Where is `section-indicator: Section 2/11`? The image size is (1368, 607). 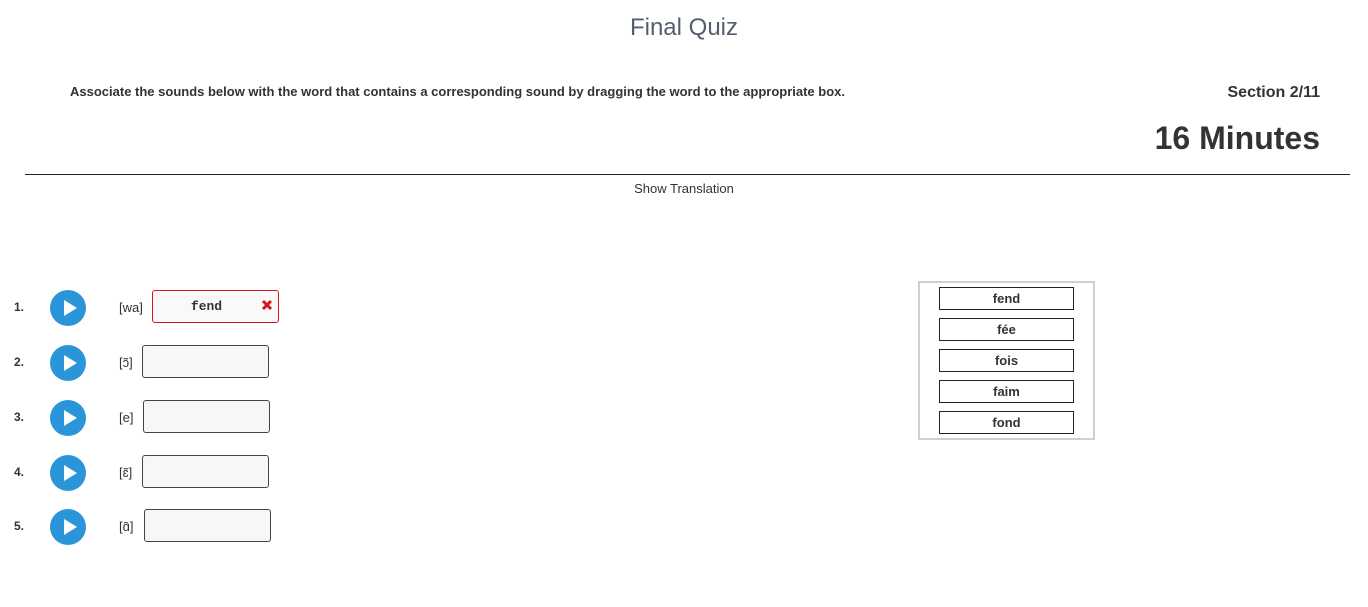 section-indicator: Section 2/11 is located at coordinates (1274, 92).